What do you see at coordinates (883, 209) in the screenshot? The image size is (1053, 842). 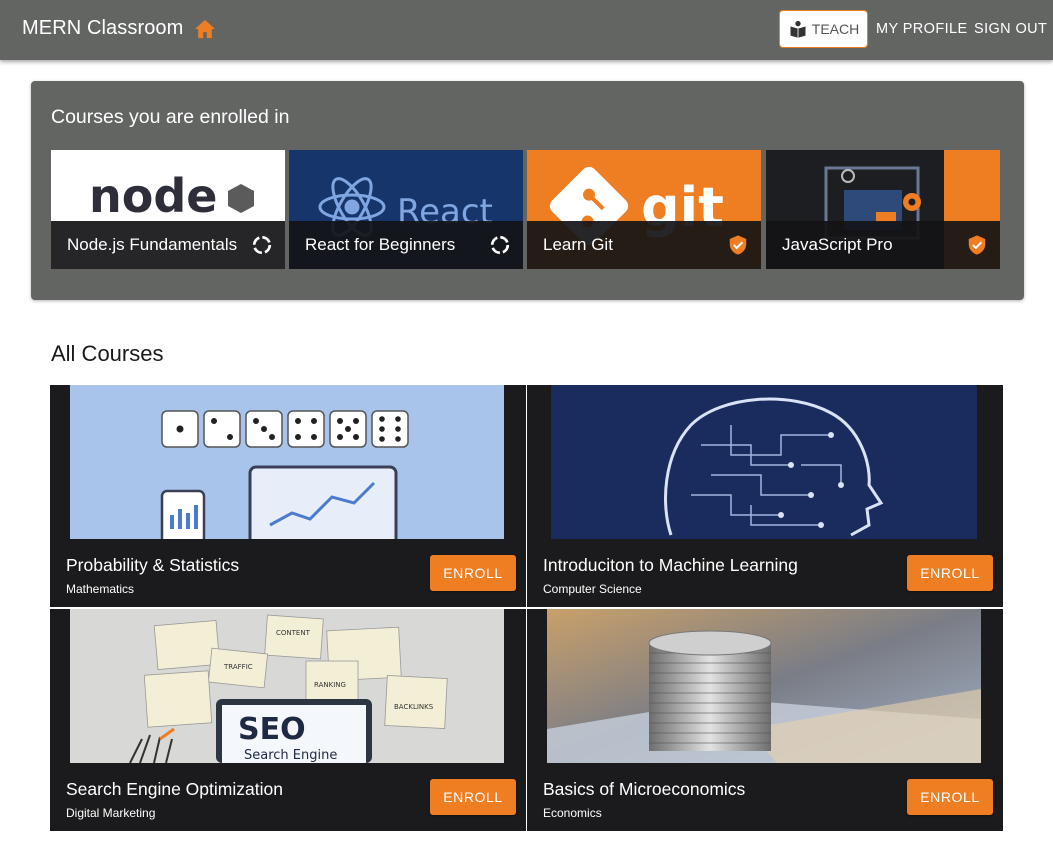 I see `enrolled-course-tile: JavaScript Pro` at bounding box center [883, 209].